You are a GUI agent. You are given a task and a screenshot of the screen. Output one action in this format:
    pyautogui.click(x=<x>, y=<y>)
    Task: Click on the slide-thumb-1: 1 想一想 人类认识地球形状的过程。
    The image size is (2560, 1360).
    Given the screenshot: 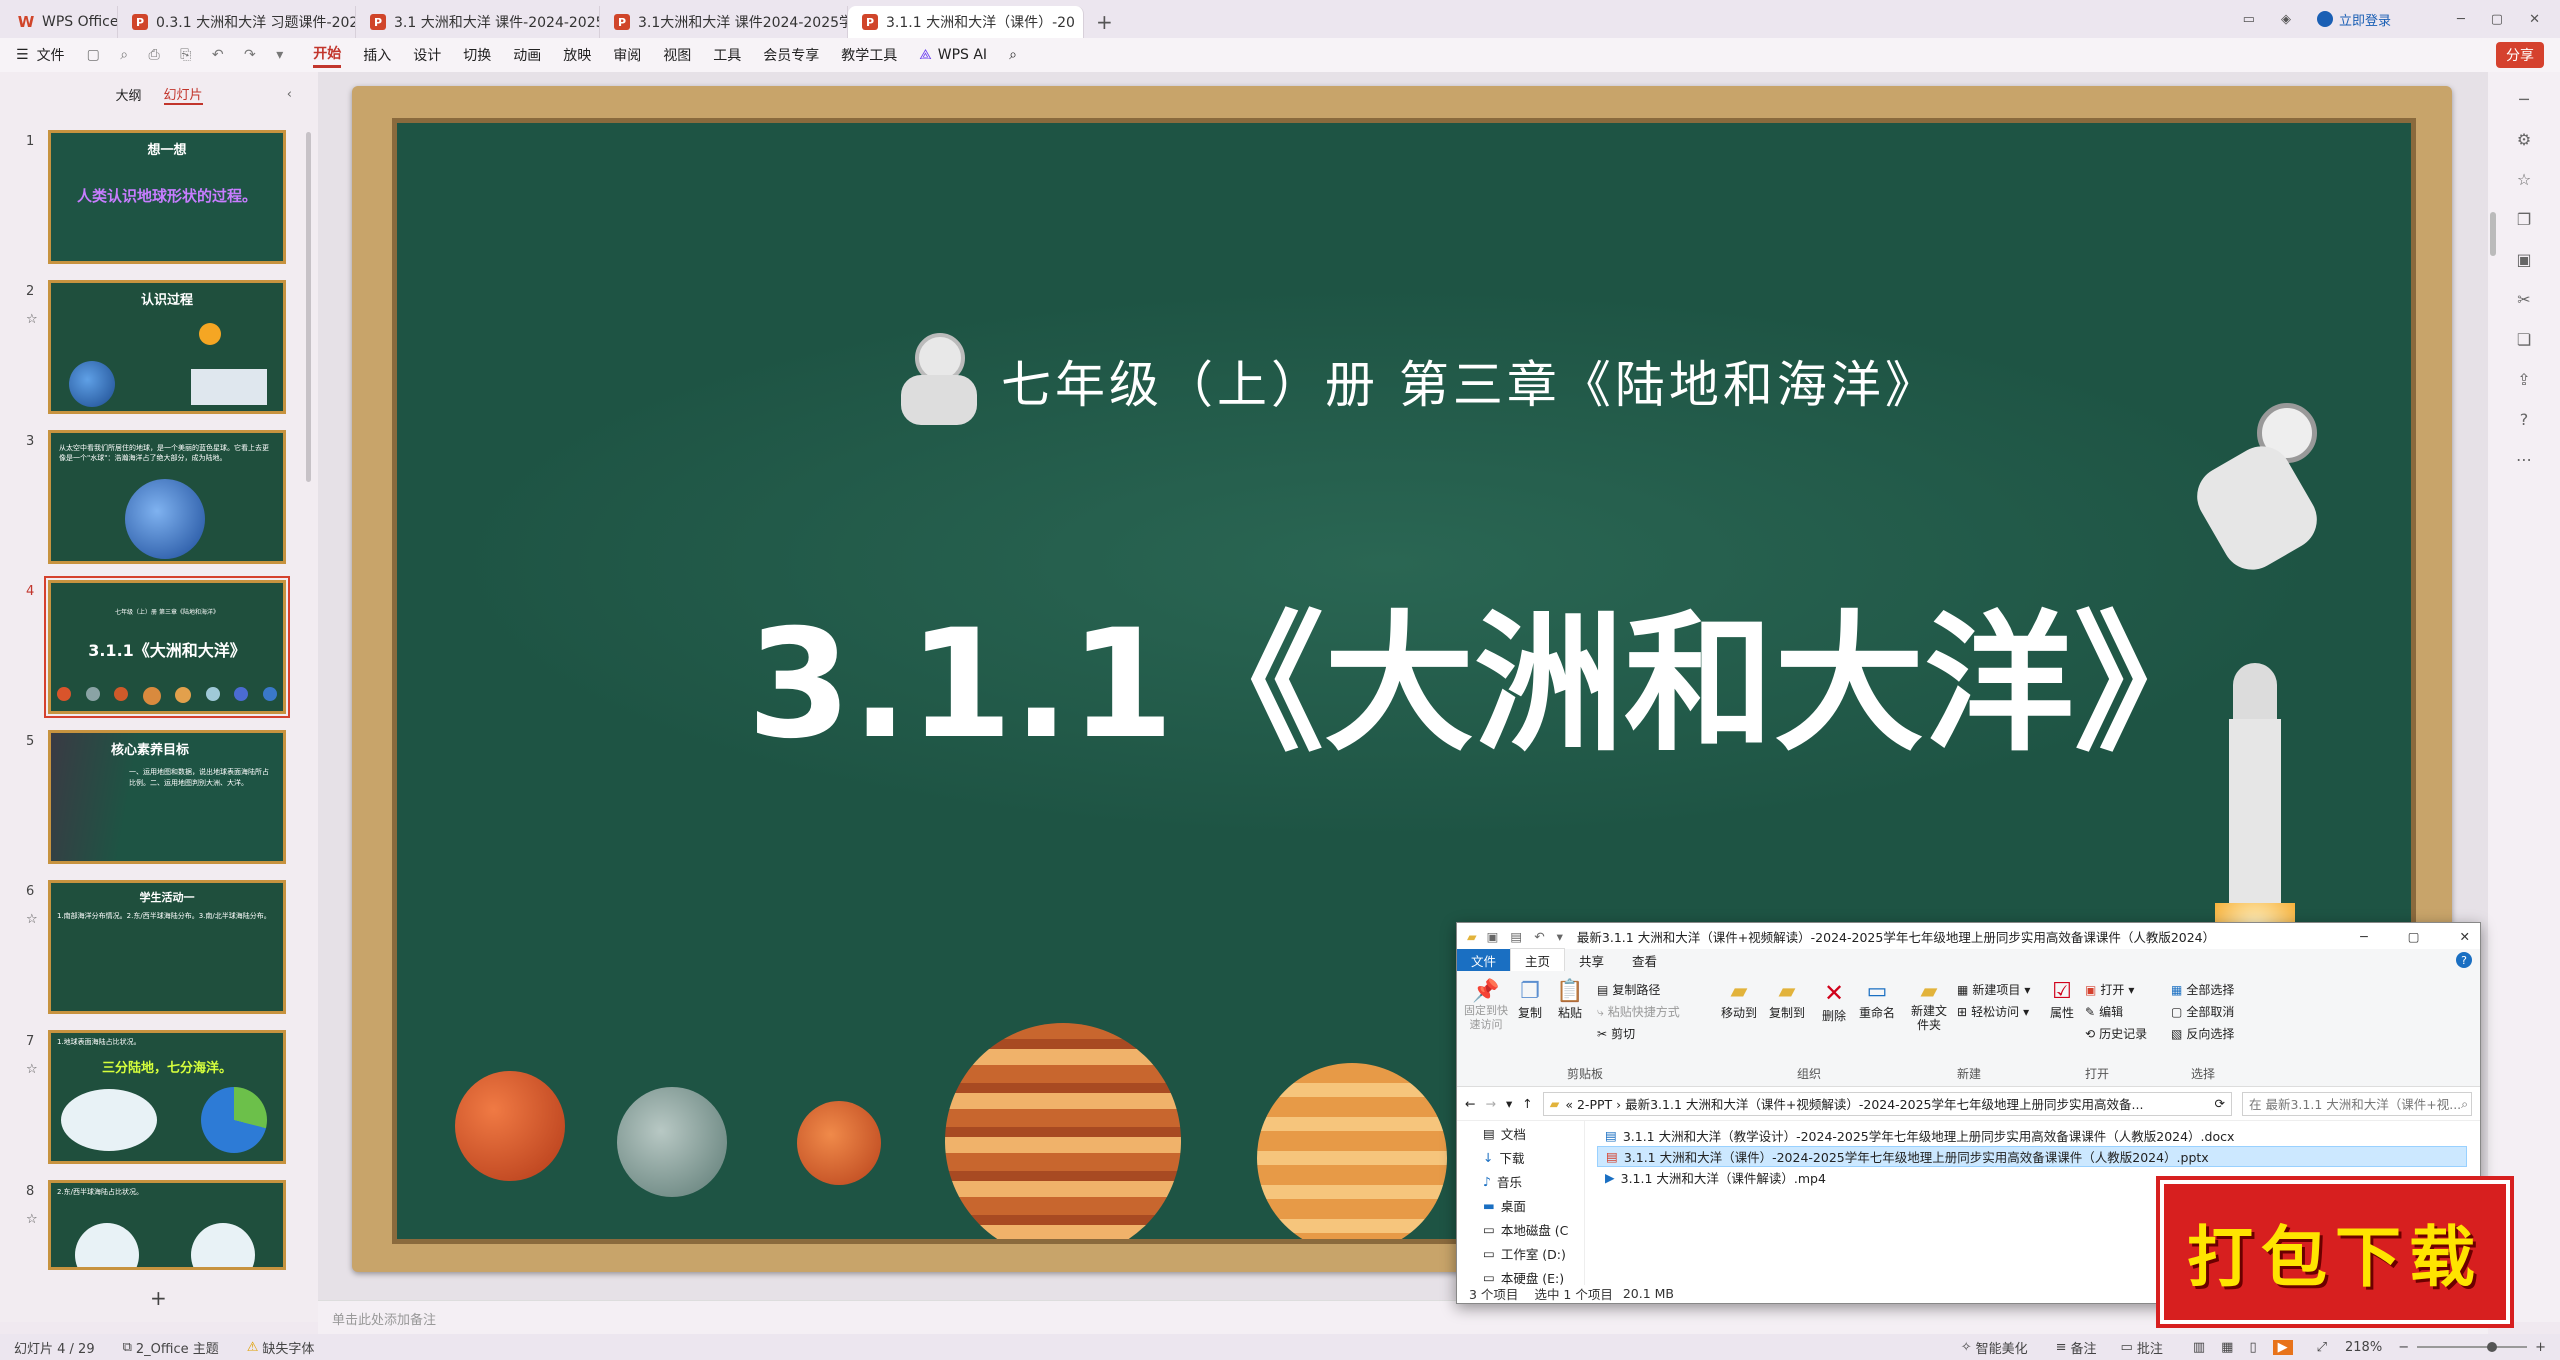 What is the action you would take?
    pyautogui.click(x=150, y=200)
    